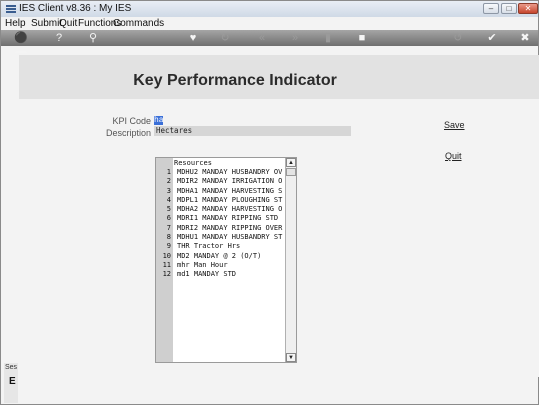 The width and height of the screenshot is (541, 407). What do you see at coordinates (209, 246) in the screenshot?
I see `list-item-text: THR Tractor Hrs` at bounding box center [209, 246].